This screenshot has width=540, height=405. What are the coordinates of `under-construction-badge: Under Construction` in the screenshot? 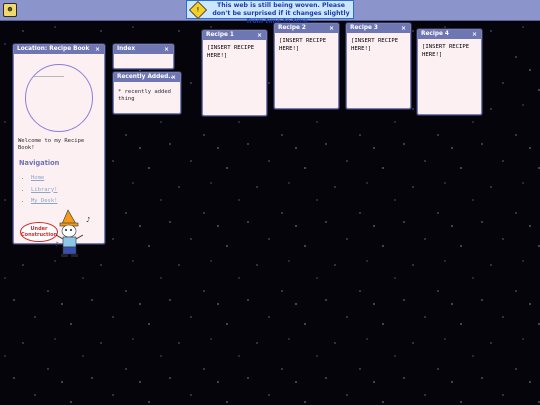 It's located at (39, 231).